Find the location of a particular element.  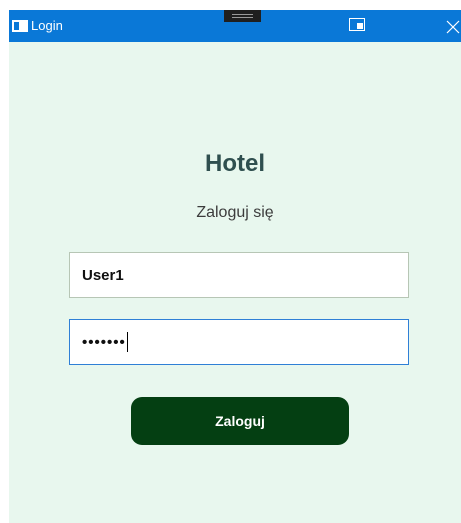

snap-layout-icon is located at coordinates (357, 24).